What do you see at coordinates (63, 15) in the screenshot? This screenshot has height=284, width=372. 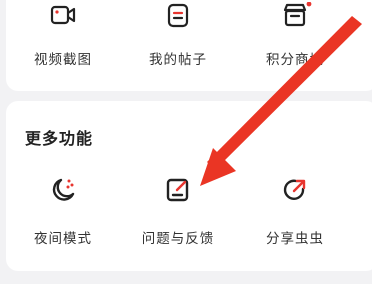 I see `video-icon` at bounding box center [63, 15].